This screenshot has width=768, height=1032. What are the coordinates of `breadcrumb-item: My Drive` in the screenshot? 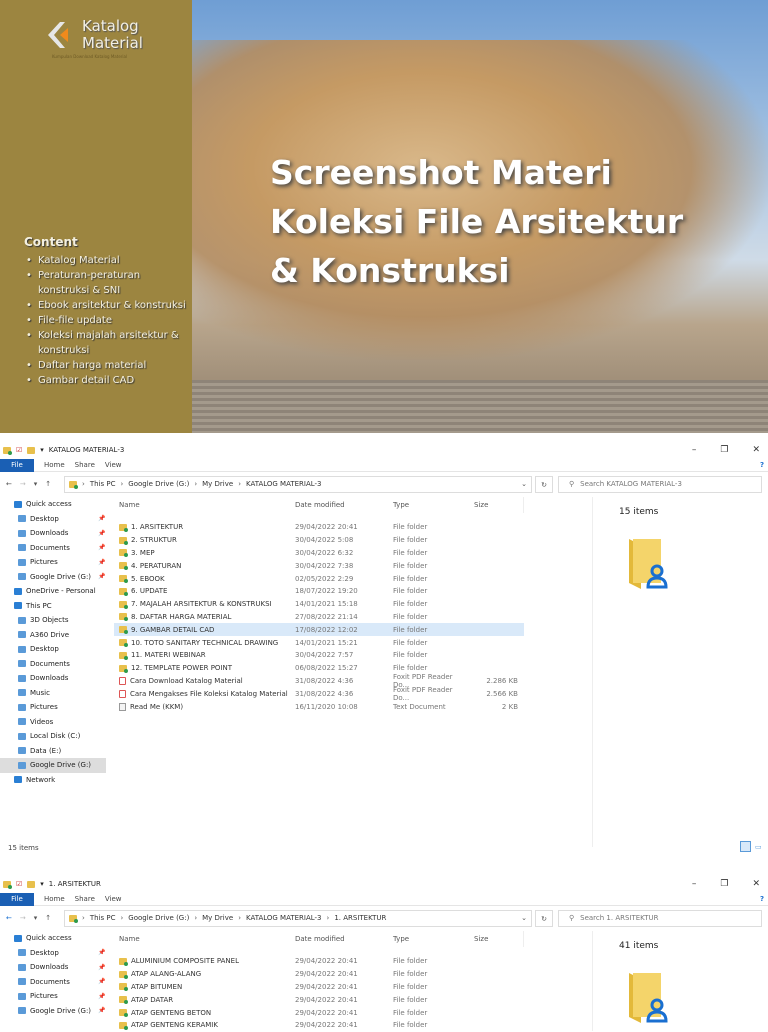 It's located at (217, 484).